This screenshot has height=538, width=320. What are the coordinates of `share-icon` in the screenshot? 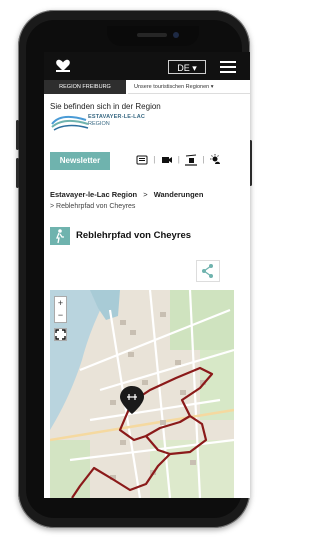 It's located at (207, 271).